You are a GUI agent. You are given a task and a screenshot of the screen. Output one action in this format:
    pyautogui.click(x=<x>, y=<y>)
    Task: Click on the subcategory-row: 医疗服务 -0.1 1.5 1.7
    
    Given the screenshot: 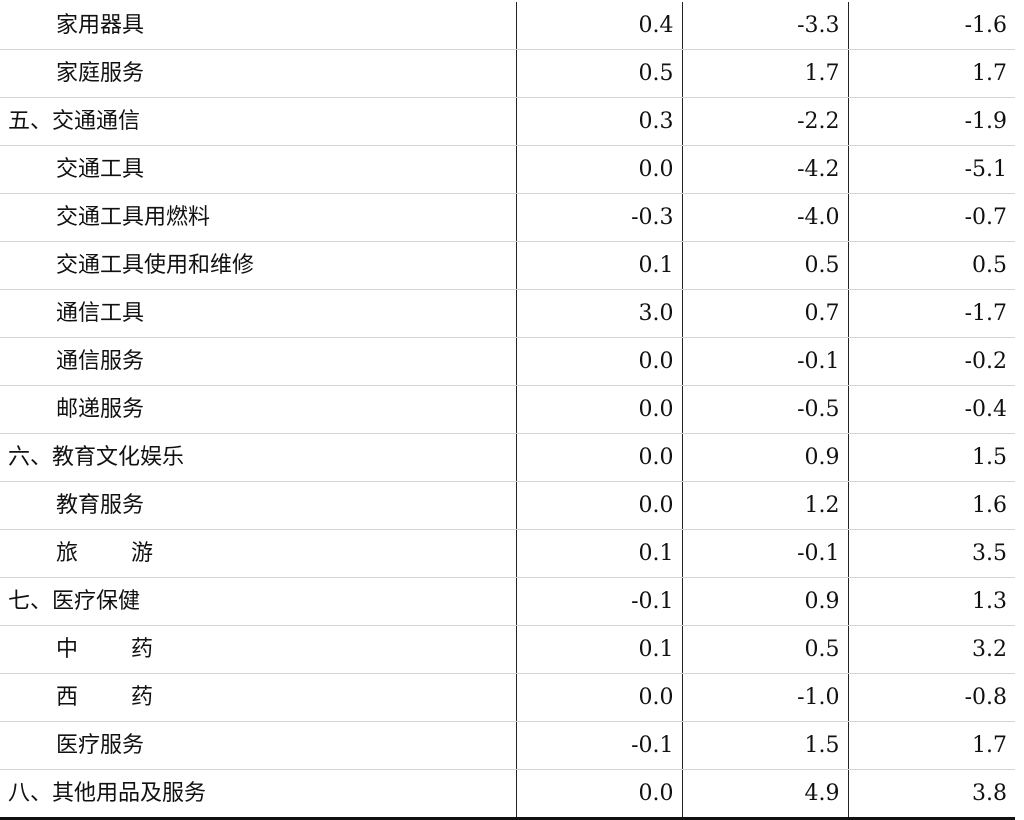 What is the action you would take?
    pyautogui.click(x=507, y=745)
    